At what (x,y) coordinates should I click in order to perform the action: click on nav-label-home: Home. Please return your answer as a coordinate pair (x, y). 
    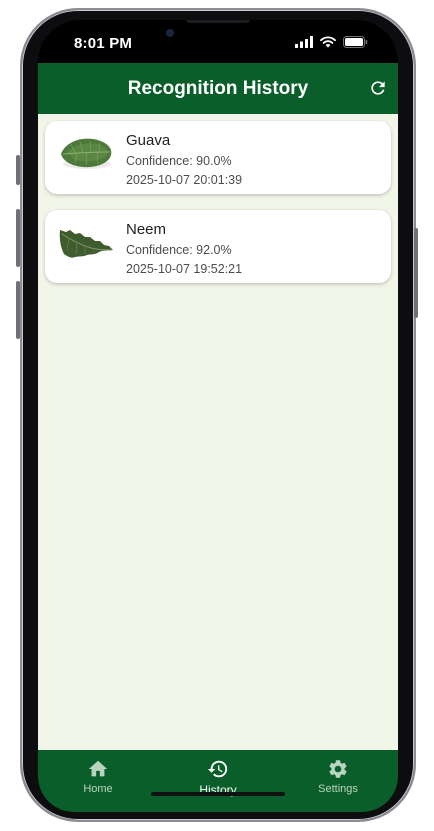
    Looking at the image, I should click on (98, 789).